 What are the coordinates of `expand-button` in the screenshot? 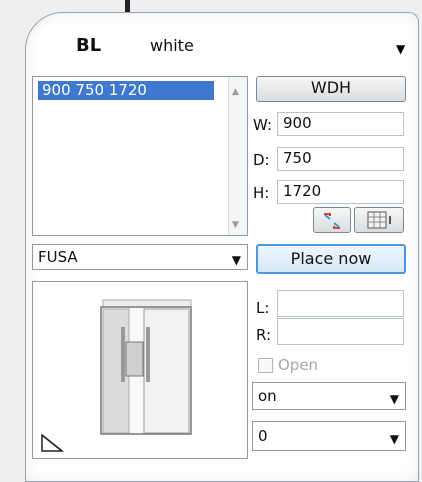 It's located at (332, 220).